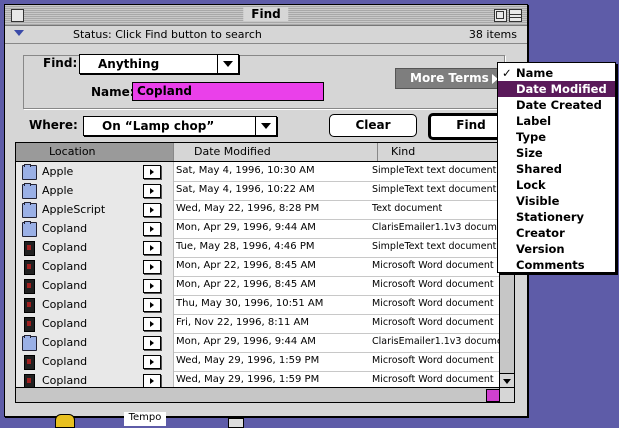 The image size is (619, 428). What do you see at coordinates (373, 125) in the screenshot?
I see `clear-button: Clear` at bounding box center [373, 125].